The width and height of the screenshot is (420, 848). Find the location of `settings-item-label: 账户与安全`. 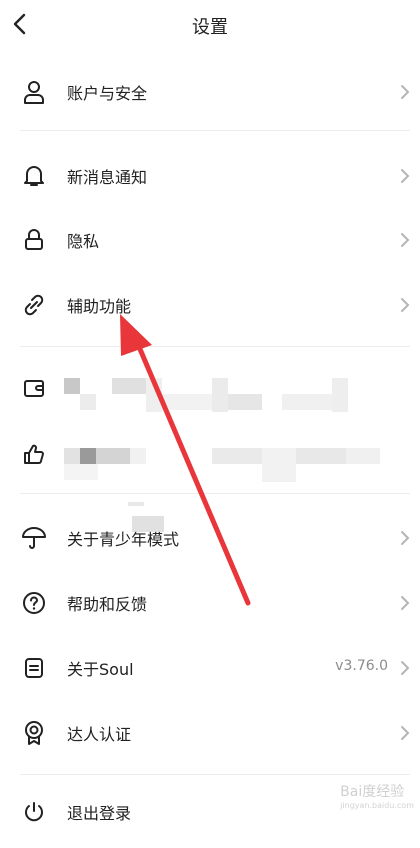

settings-item-label: 账户与安全 is located at coordinates (107, 93).